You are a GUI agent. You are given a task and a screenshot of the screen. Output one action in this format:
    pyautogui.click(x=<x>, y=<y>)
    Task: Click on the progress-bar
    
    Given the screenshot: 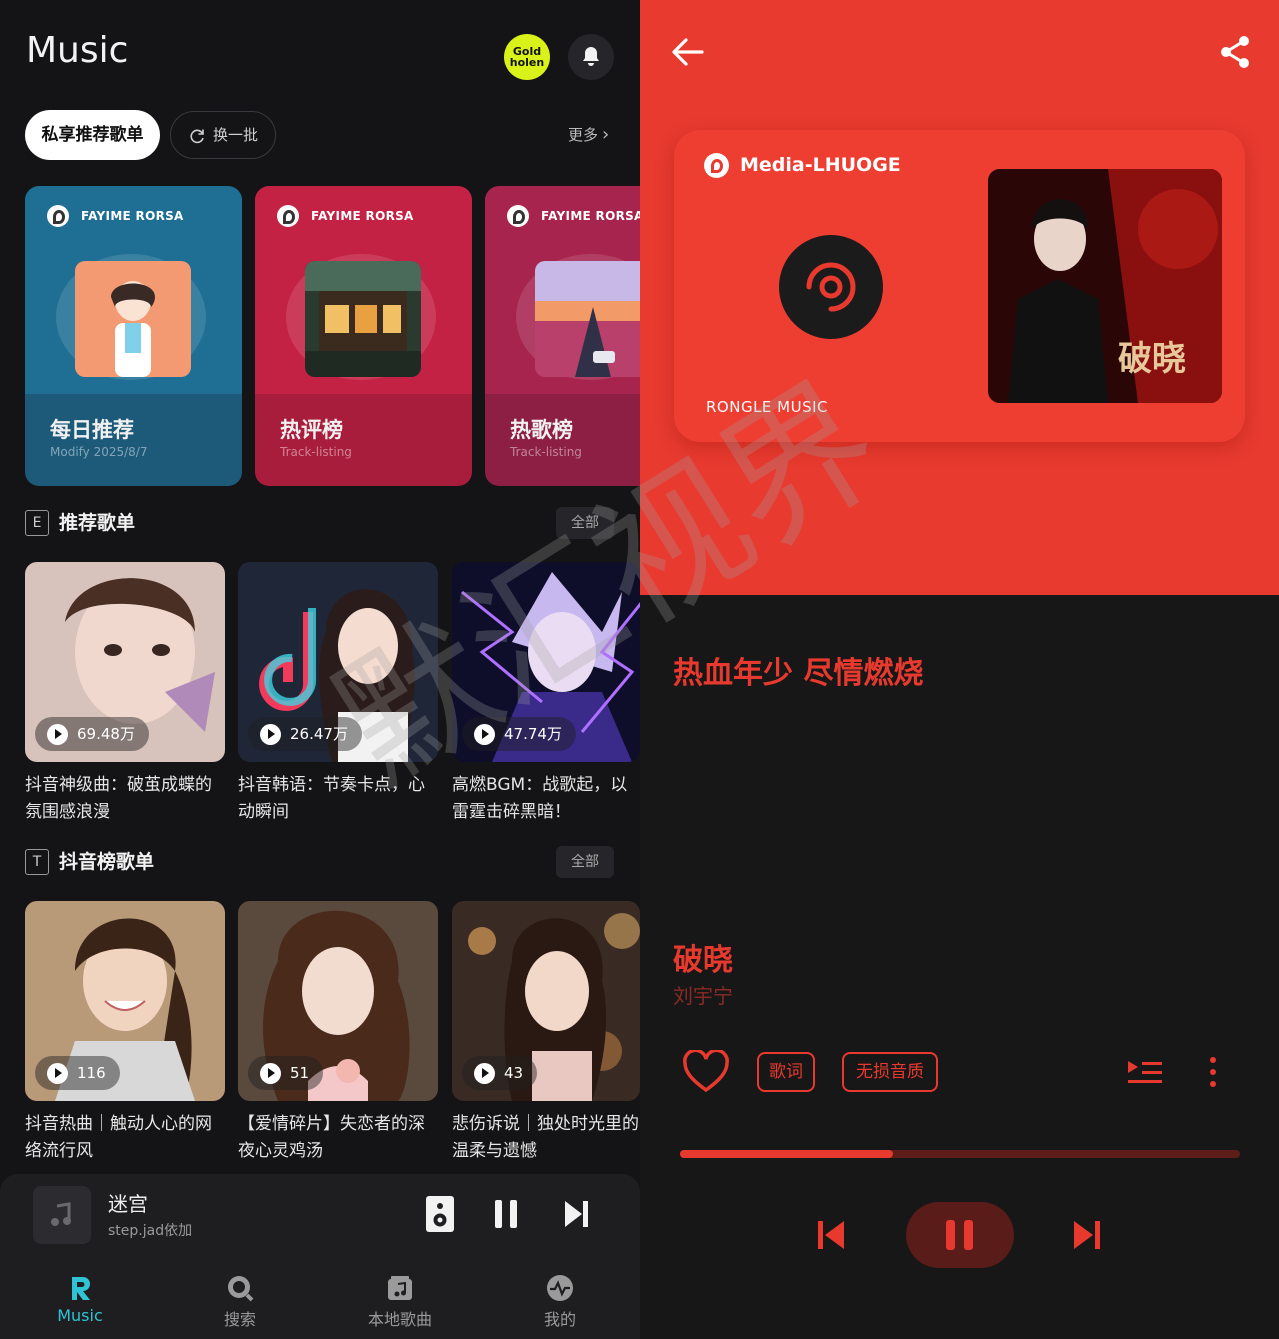 What is the action you would take?
    pyautogui.click(x=960, y=1154)
    